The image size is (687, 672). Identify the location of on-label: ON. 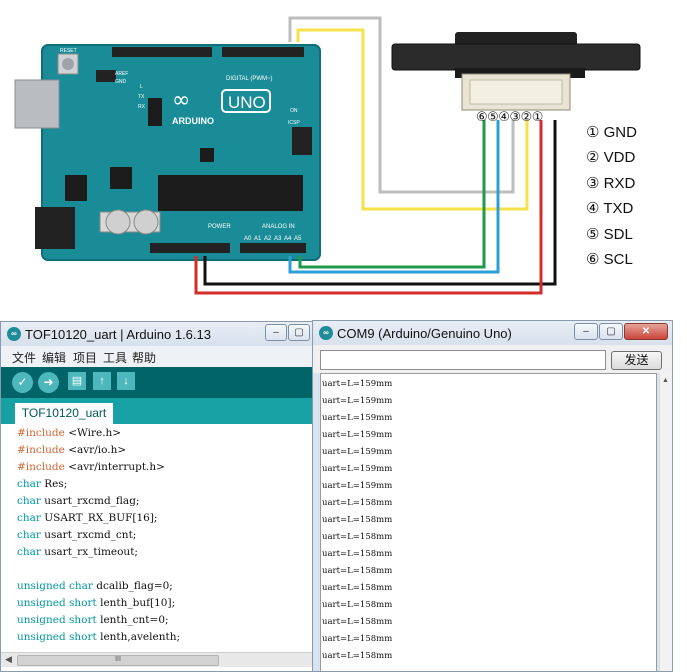
(294, 111).